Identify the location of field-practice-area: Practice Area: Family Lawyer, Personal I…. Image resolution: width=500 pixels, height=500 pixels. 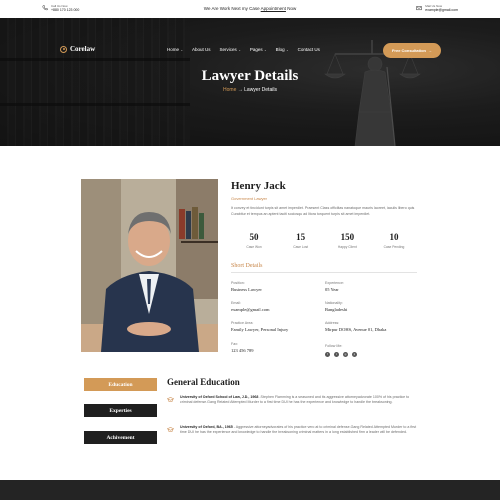
(276, 326).